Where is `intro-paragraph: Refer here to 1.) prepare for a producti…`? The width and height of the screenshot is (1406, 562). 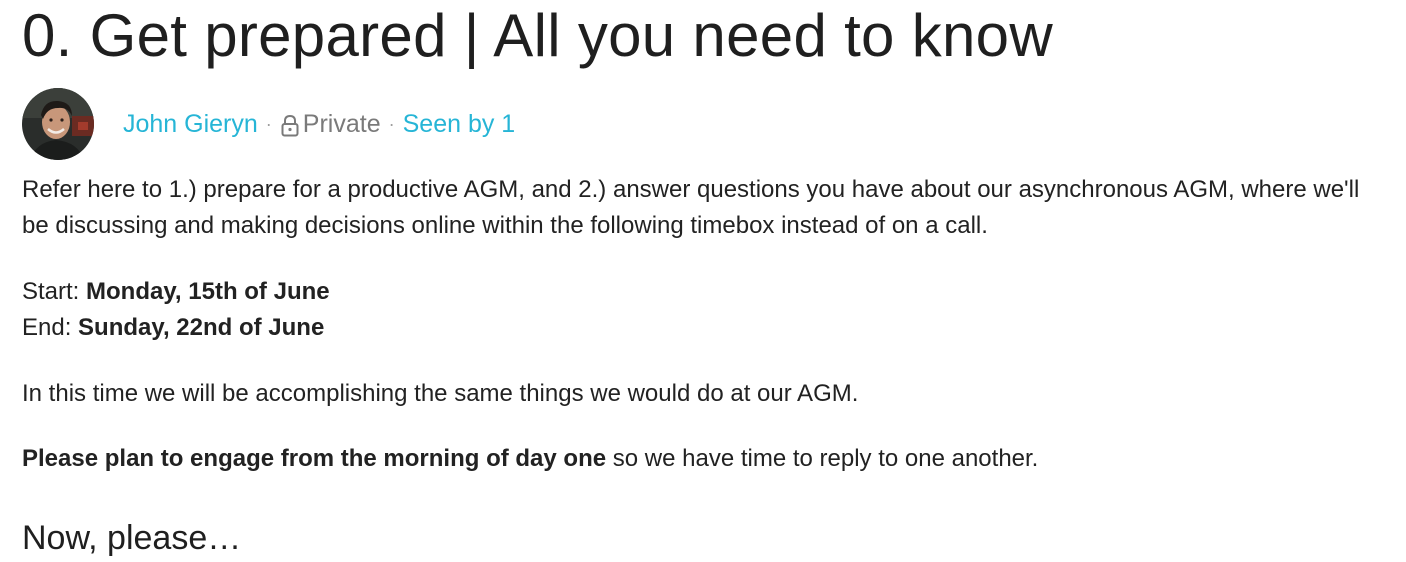 intro-paragraph: Refer here to 1.) prepare for a producti… is located at coordinates (691, 207).